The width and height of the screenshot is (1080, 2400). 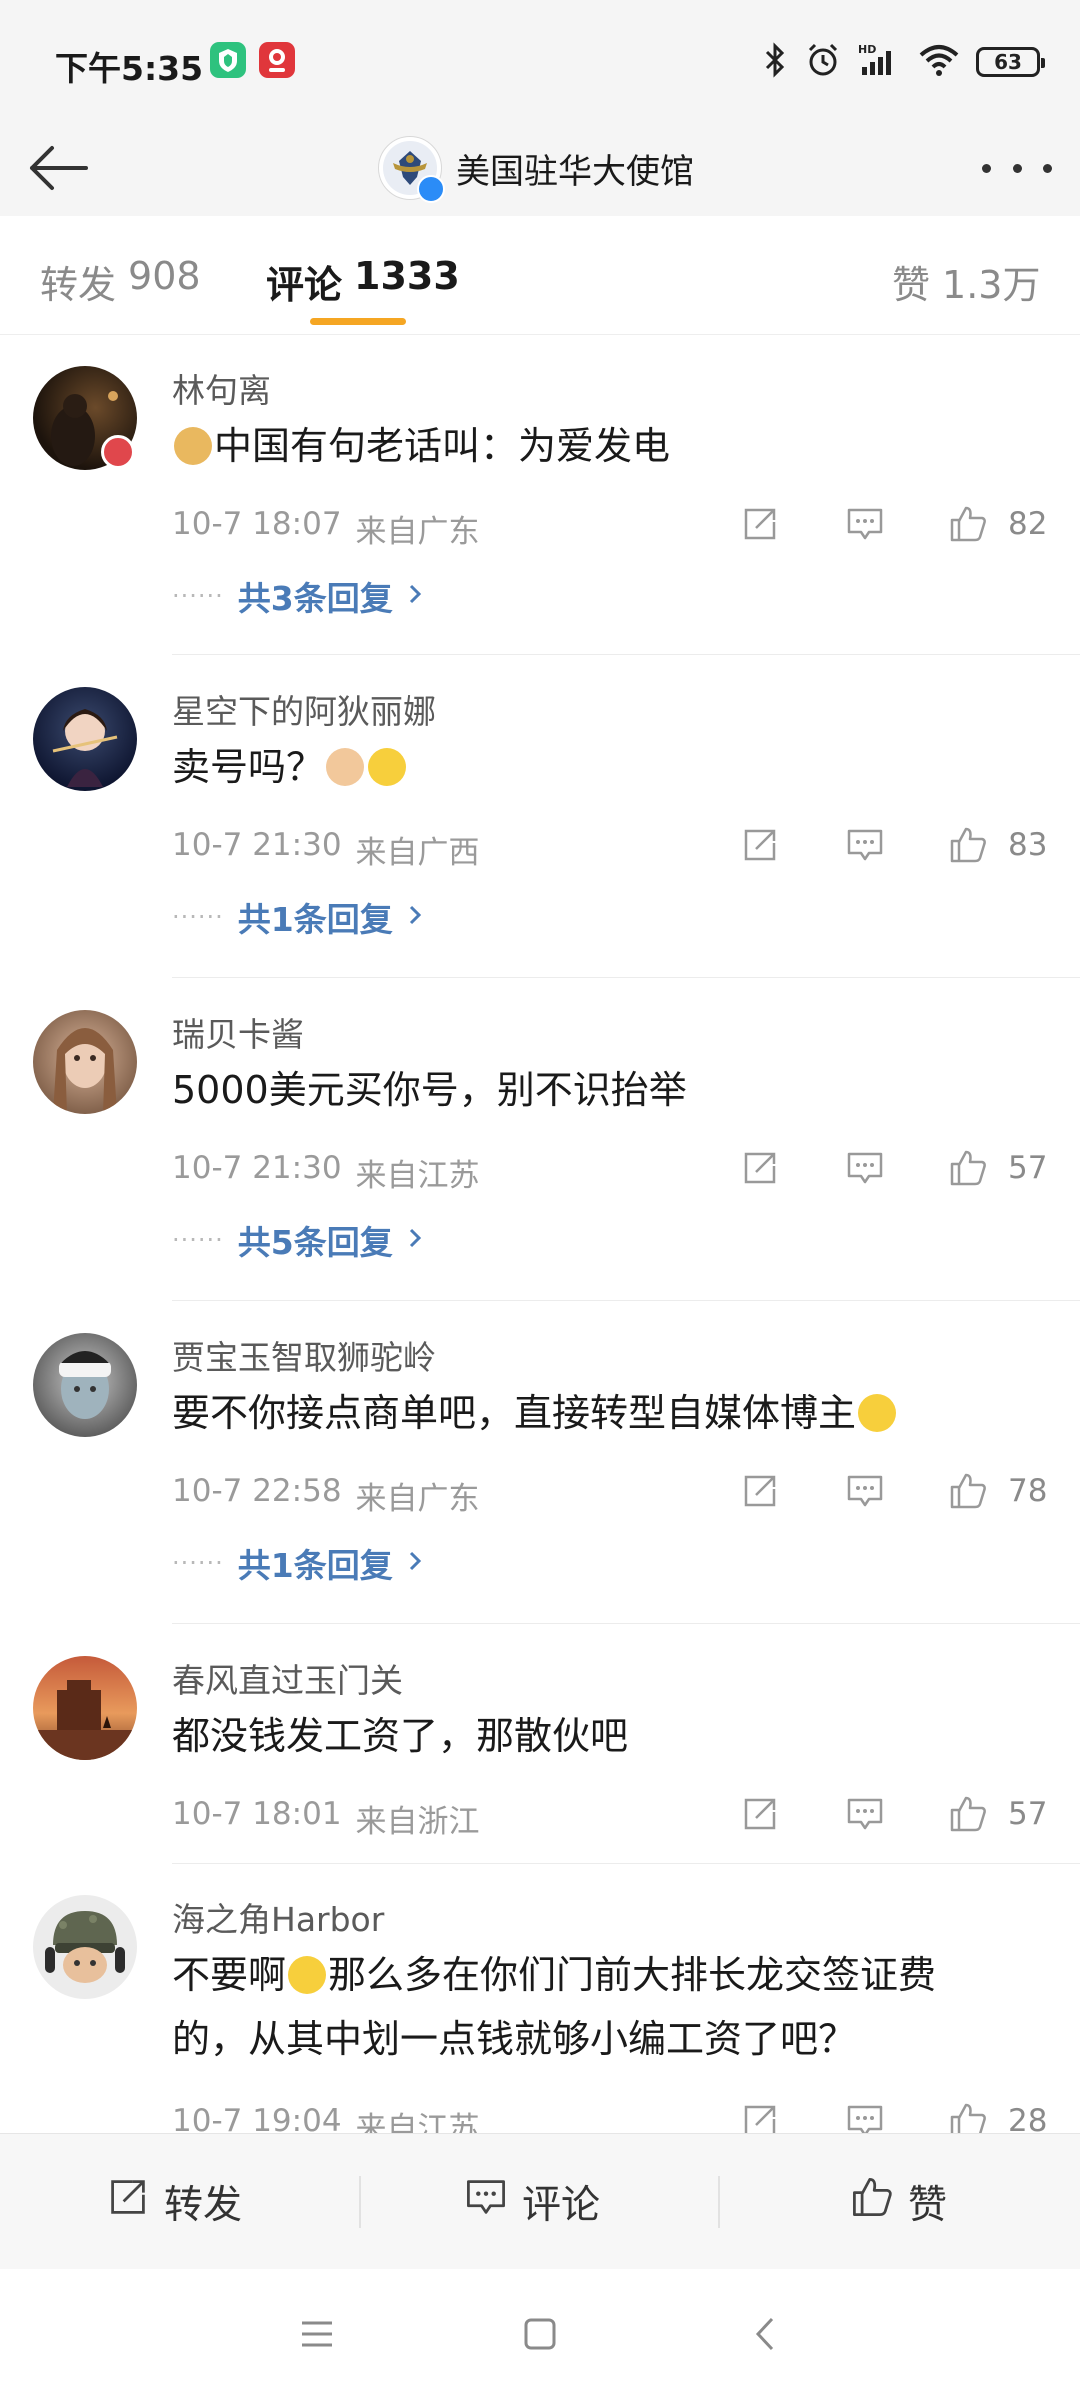 I want to click on username: 春风直过玉门关, so click(x=287, y=1678).